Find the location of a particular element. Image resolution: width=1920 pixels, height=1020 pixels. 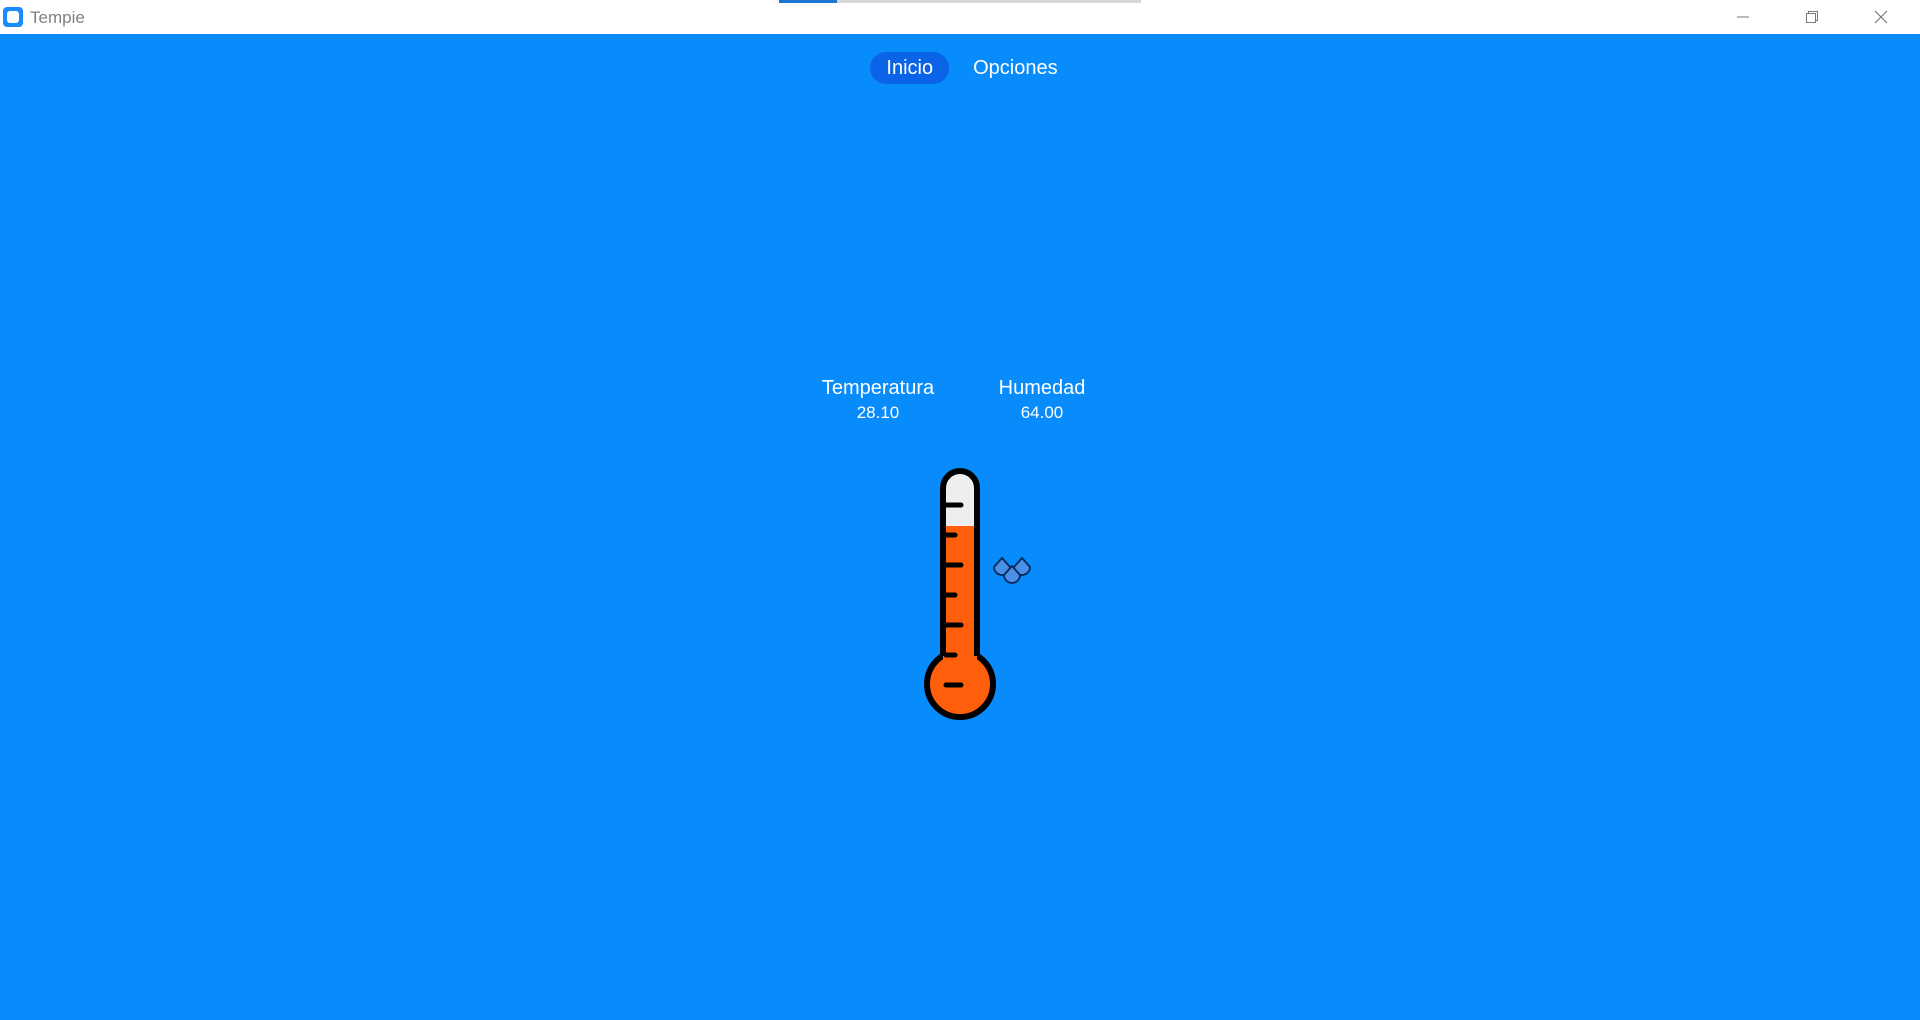

close-icon is located at coordinates (1881, 17).